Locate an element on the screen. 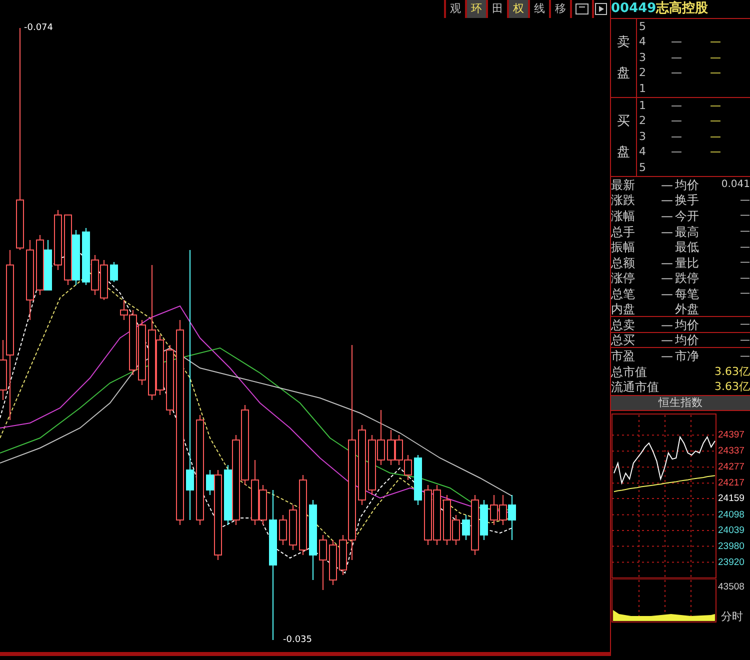 The image size is (750, 660). toolbar-button: 移 is located at coordinates (559, 9).